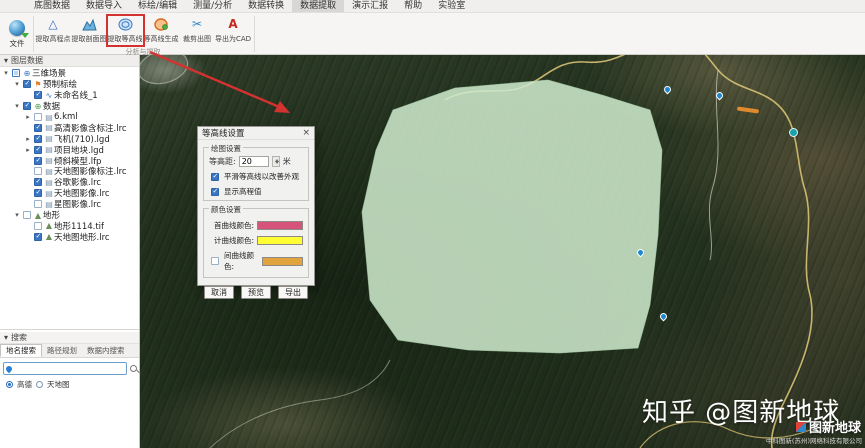  Describe the element at coordinates (161, 24) in the screenshot. I see `contour-generate-icon` at that location.